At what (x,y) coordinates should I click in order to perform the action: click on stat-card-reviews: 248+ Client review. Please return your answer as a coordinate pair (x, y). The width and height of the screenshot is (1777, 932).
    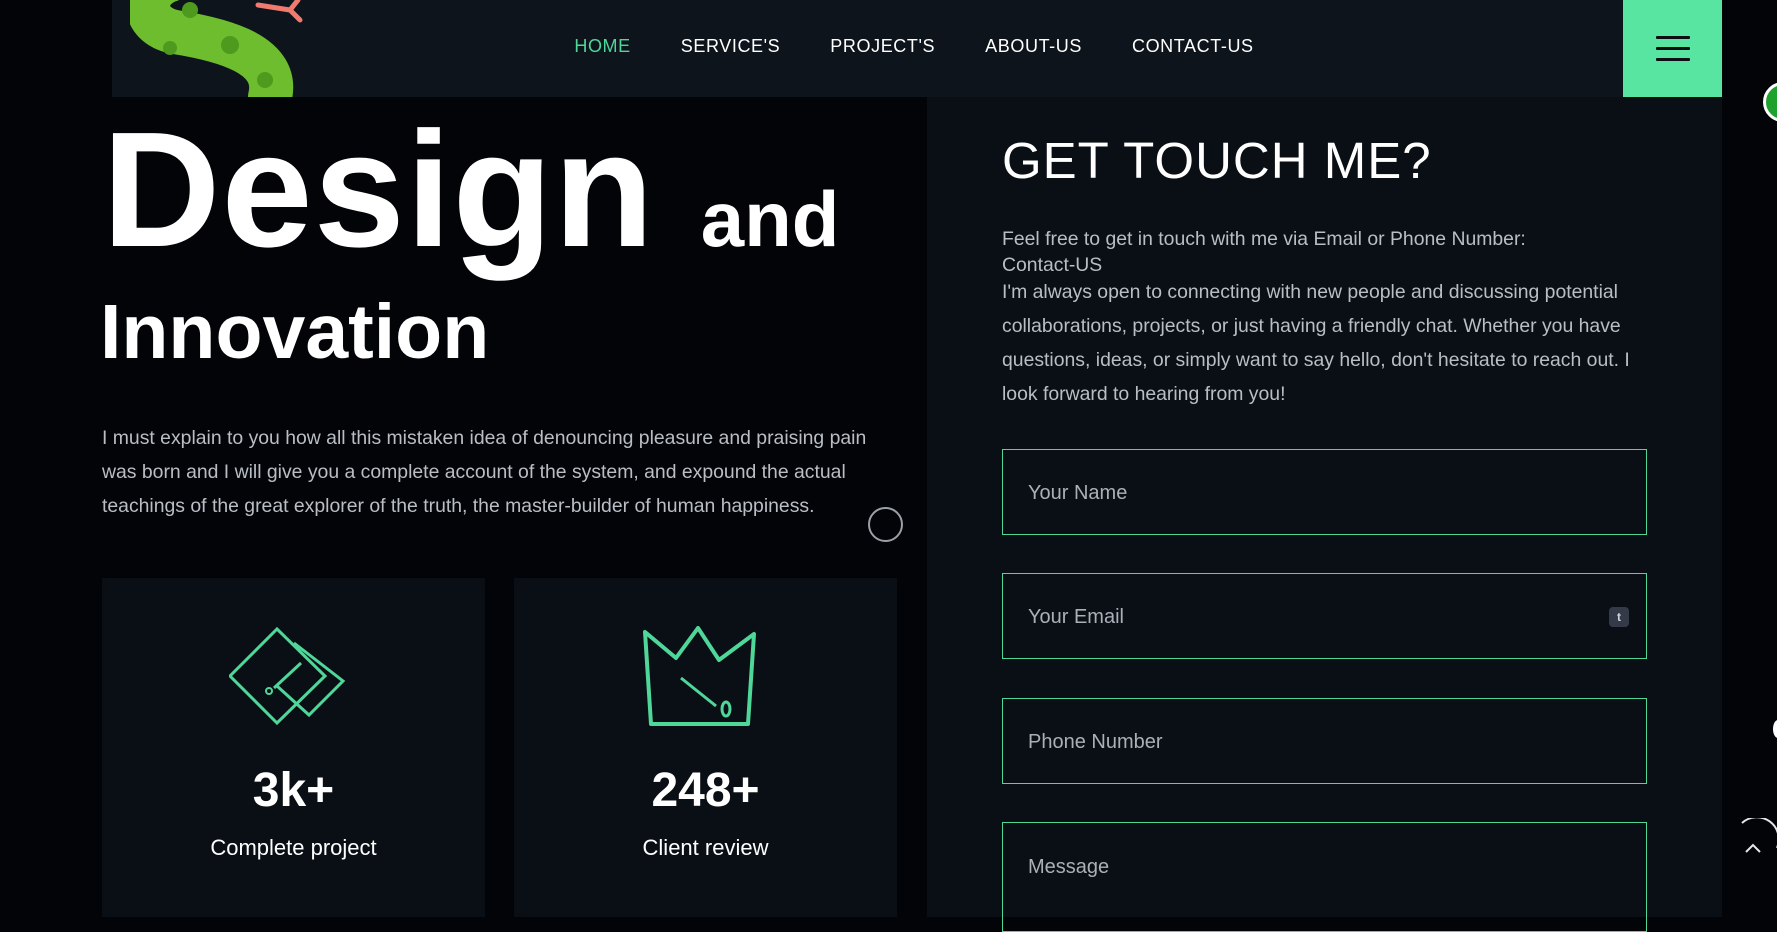
    Looking at the image, I should click on (705, 747).